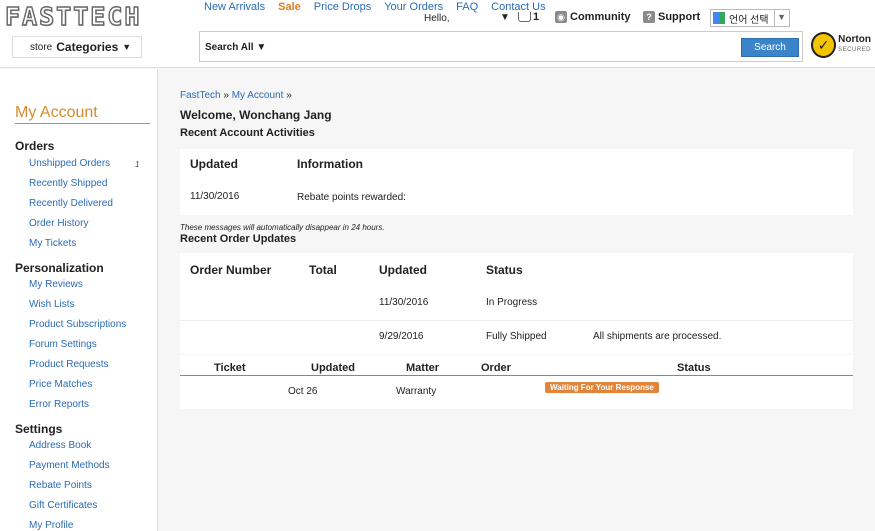 This screenshot has width=875, height=531. I want to click on search-input, so click(499, 47).